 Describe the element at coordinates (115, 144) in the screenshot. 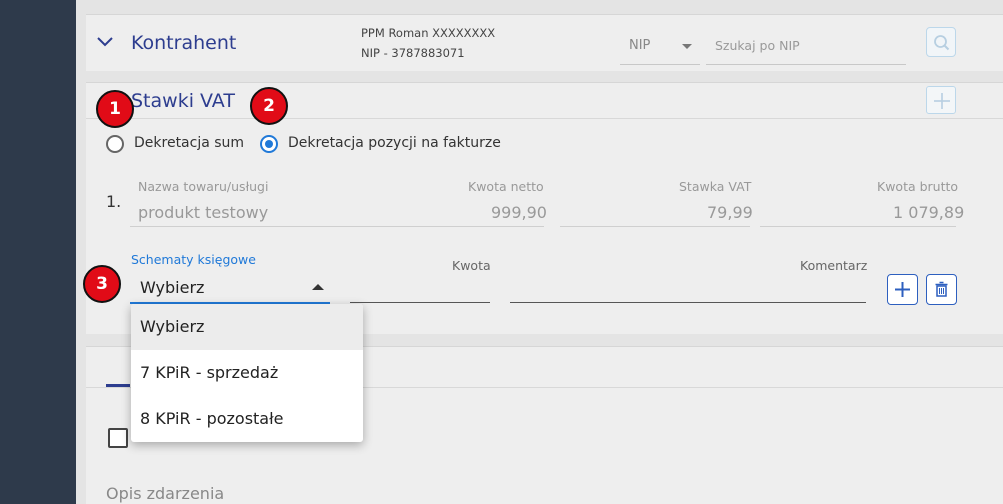

I see `radio-dekretacja-sum` at that location.